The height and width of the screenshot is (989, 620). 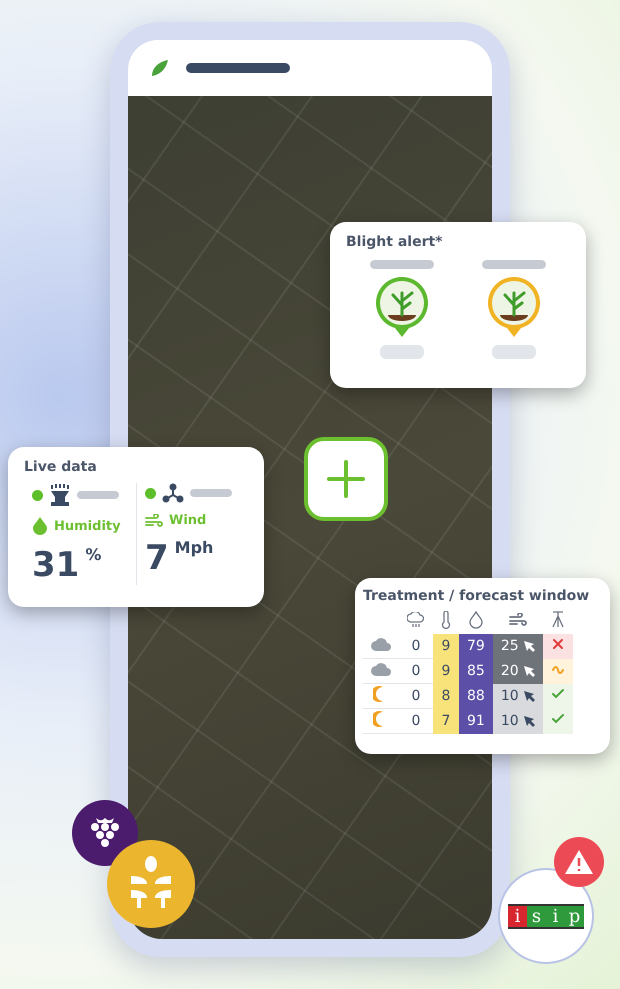 I want to click on thermometer-icon, so click(x=446, y=620).